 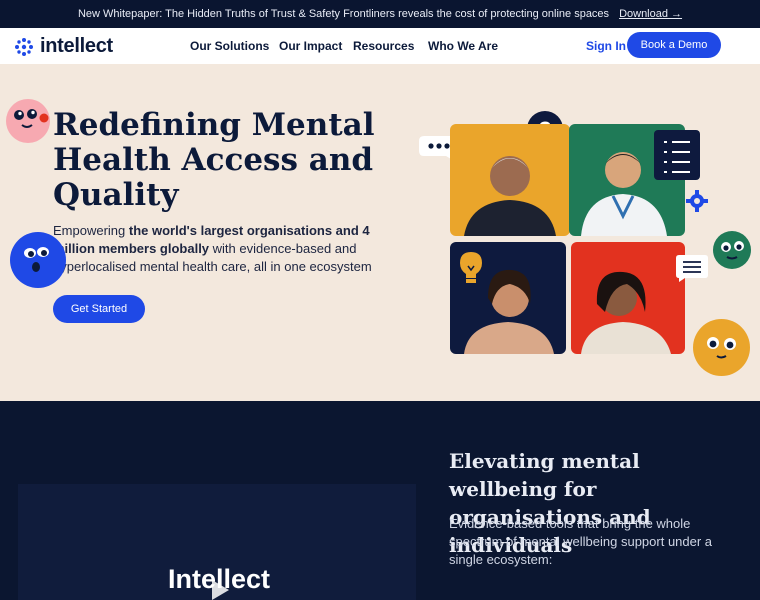 I want to click on nav-our-solutions: Our Solutions, so click(x=229, y=46).